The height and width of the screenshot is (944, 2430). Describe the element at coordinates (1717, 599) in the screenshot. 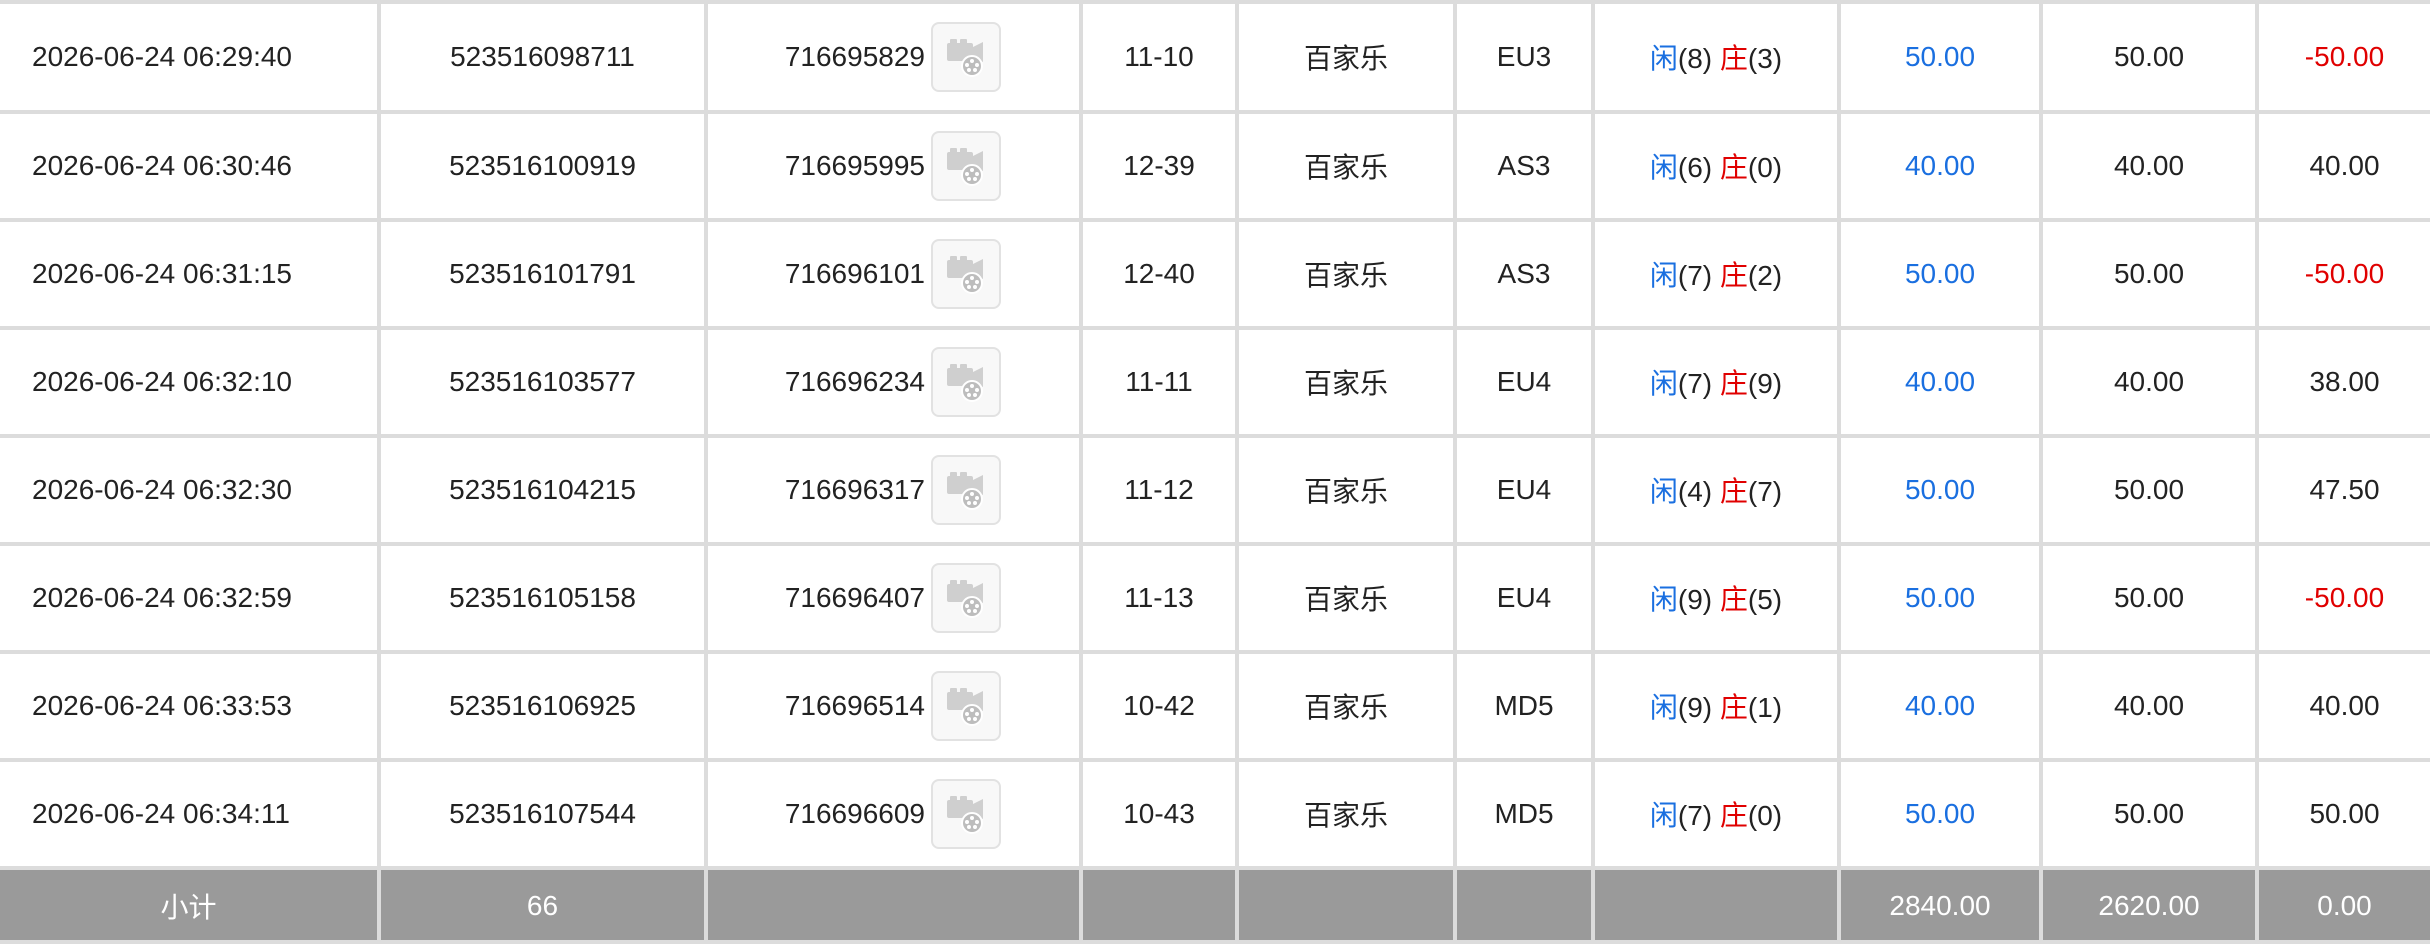

I see `result-cell: 闲(9) 庄(5)` at that location.